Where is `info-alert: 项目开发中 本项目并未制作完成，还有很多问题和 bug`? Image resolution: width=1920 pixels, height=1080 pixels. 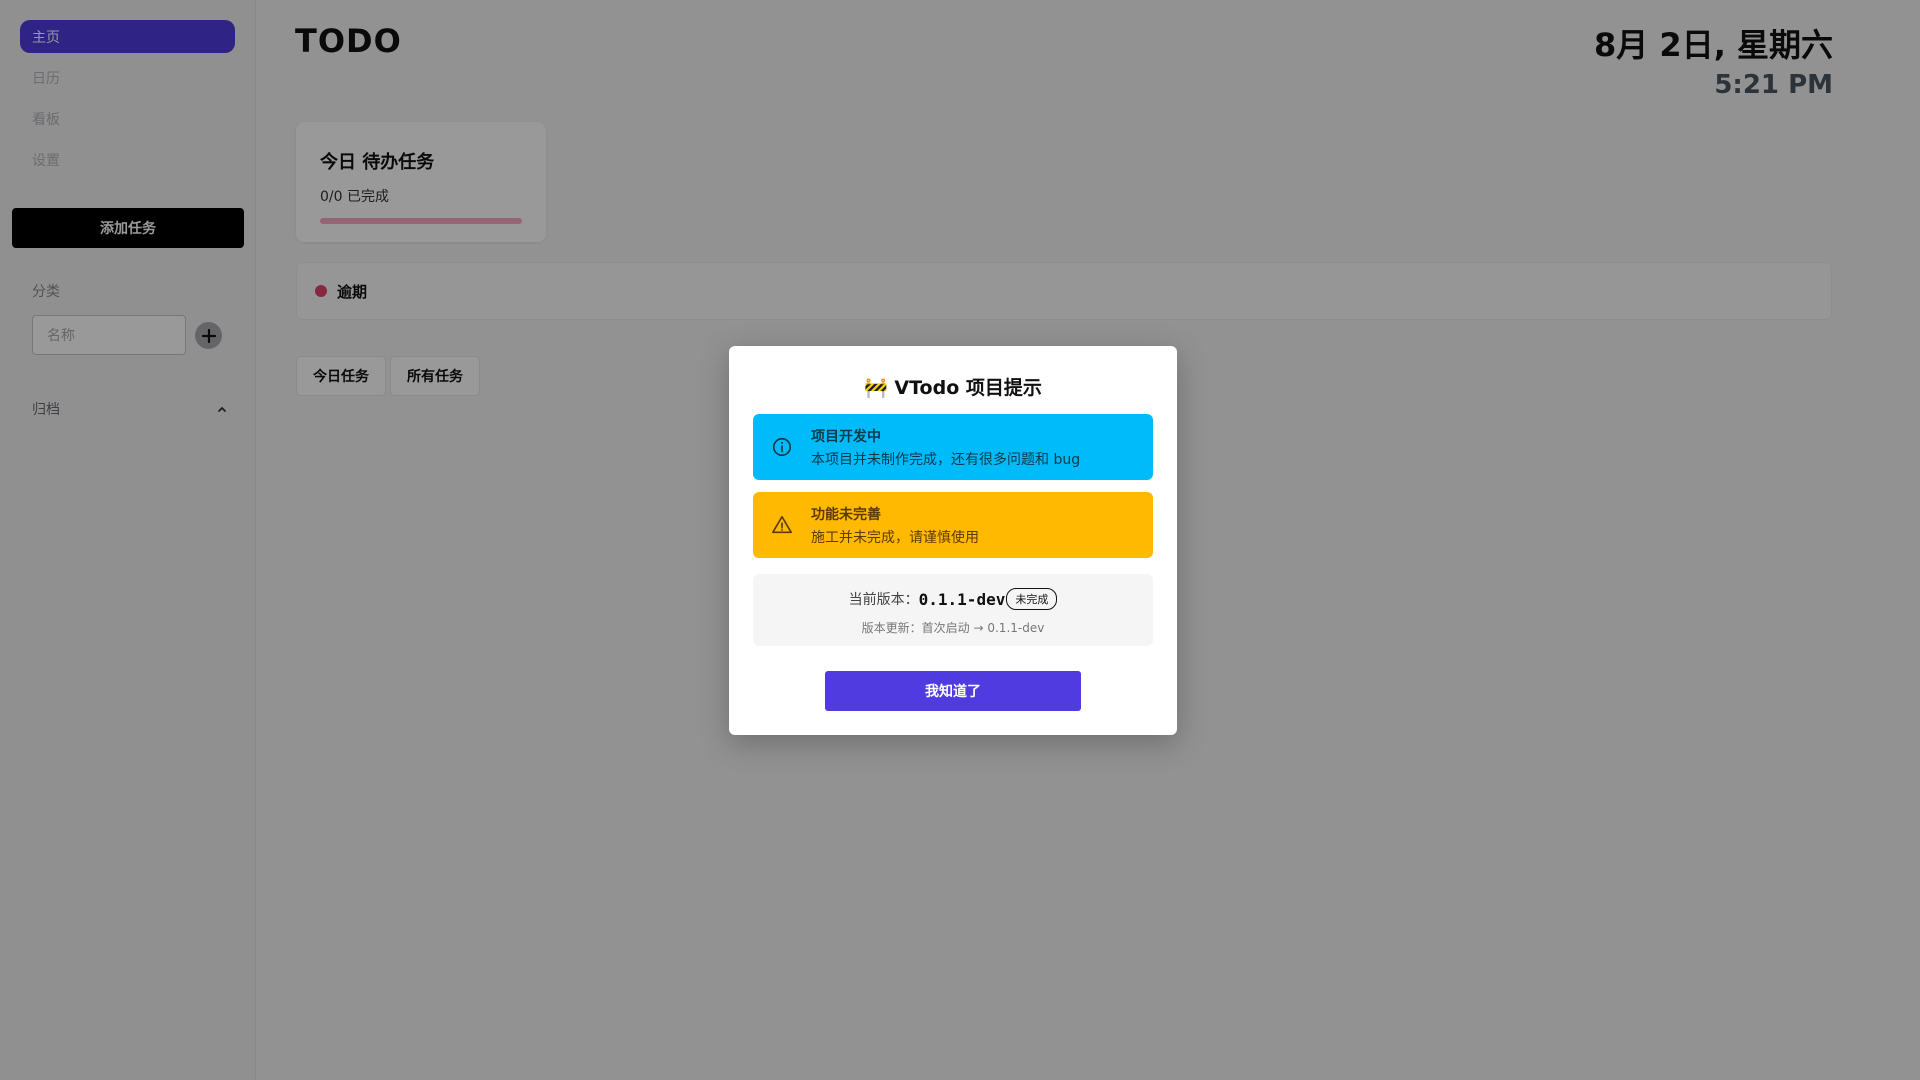 info-alert: 项目开发中 本项目并未制作完成，还有很多问题和 bug is located at coordinates (953, 447).